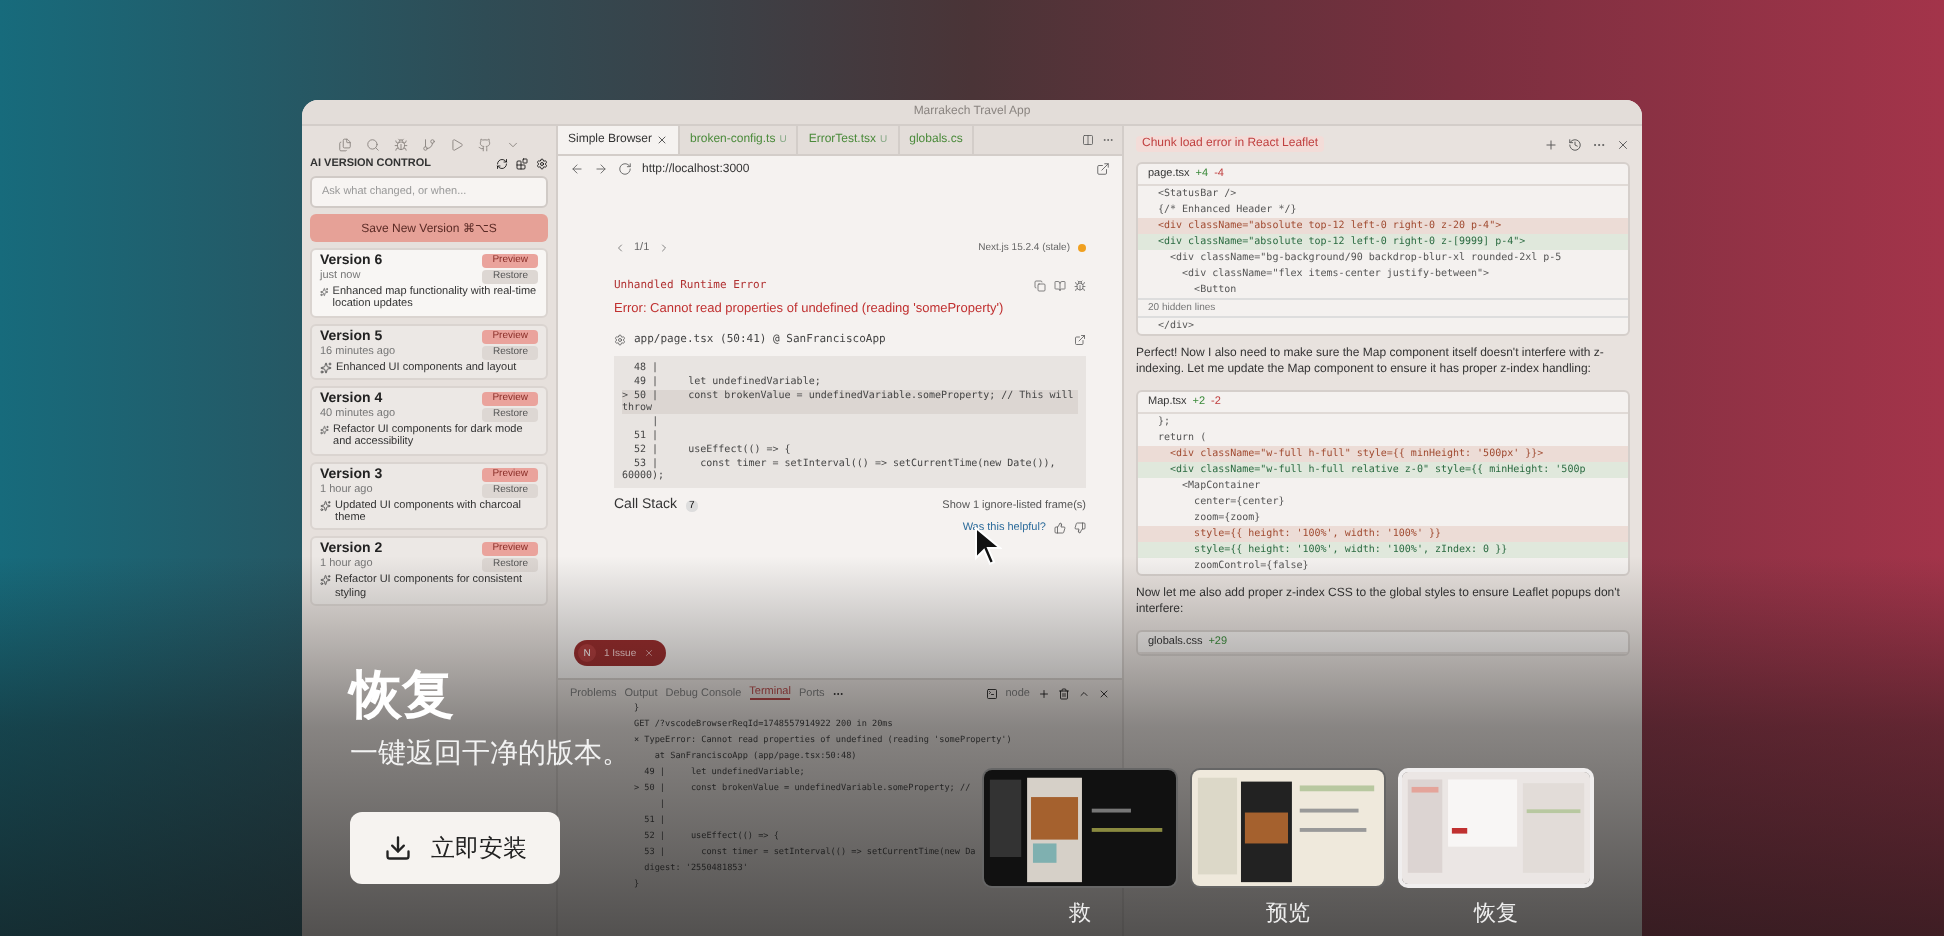  What do you see at coordinates (373, 145) in the screenshot?
I see `search-icon` at bounding box center [373, 145].